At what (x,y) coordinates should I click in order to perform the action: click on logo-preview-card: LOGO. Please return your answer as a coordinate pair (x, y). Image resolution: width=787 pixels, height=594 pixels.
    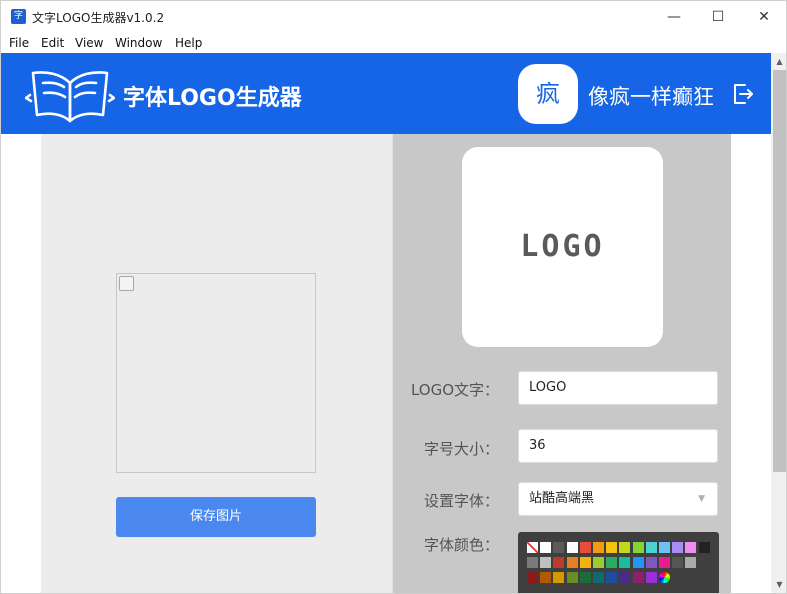
    Looking at the image, I should click on (562, 247).